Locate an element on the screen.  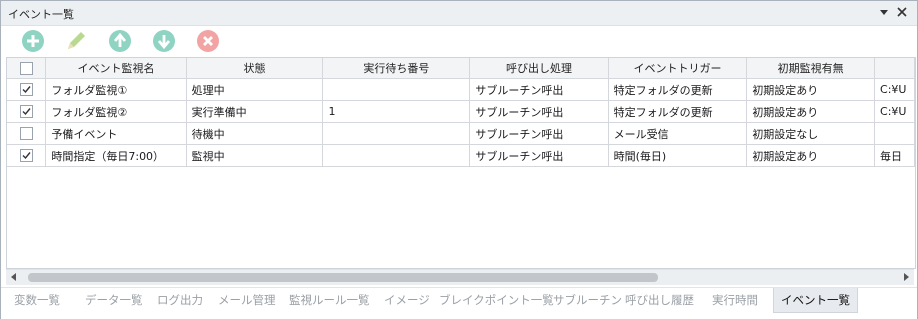
column-header: 初期監視有無 is located at coordinates (811, 68).